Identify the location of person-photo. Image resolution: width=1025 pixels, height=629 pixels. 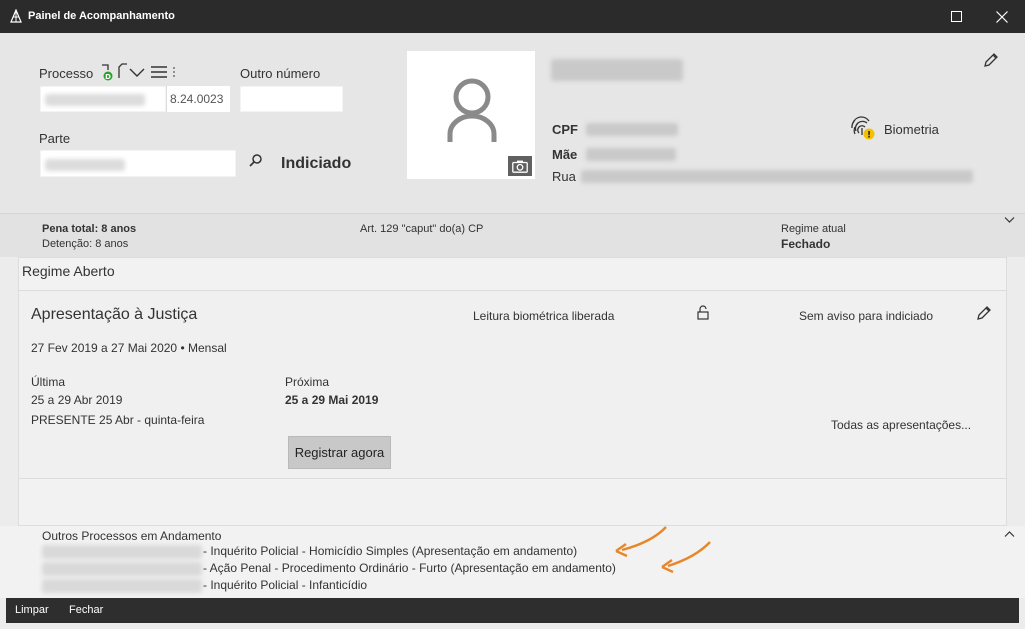
(471, 115).